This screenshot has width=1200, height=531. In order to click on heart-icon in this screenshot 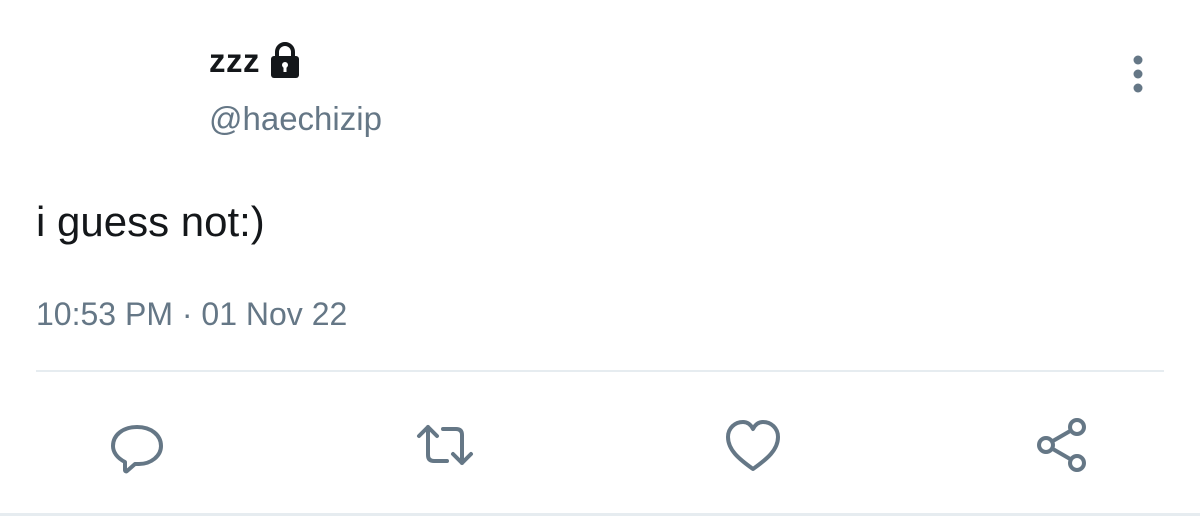, I will do `click(753, 445)`.